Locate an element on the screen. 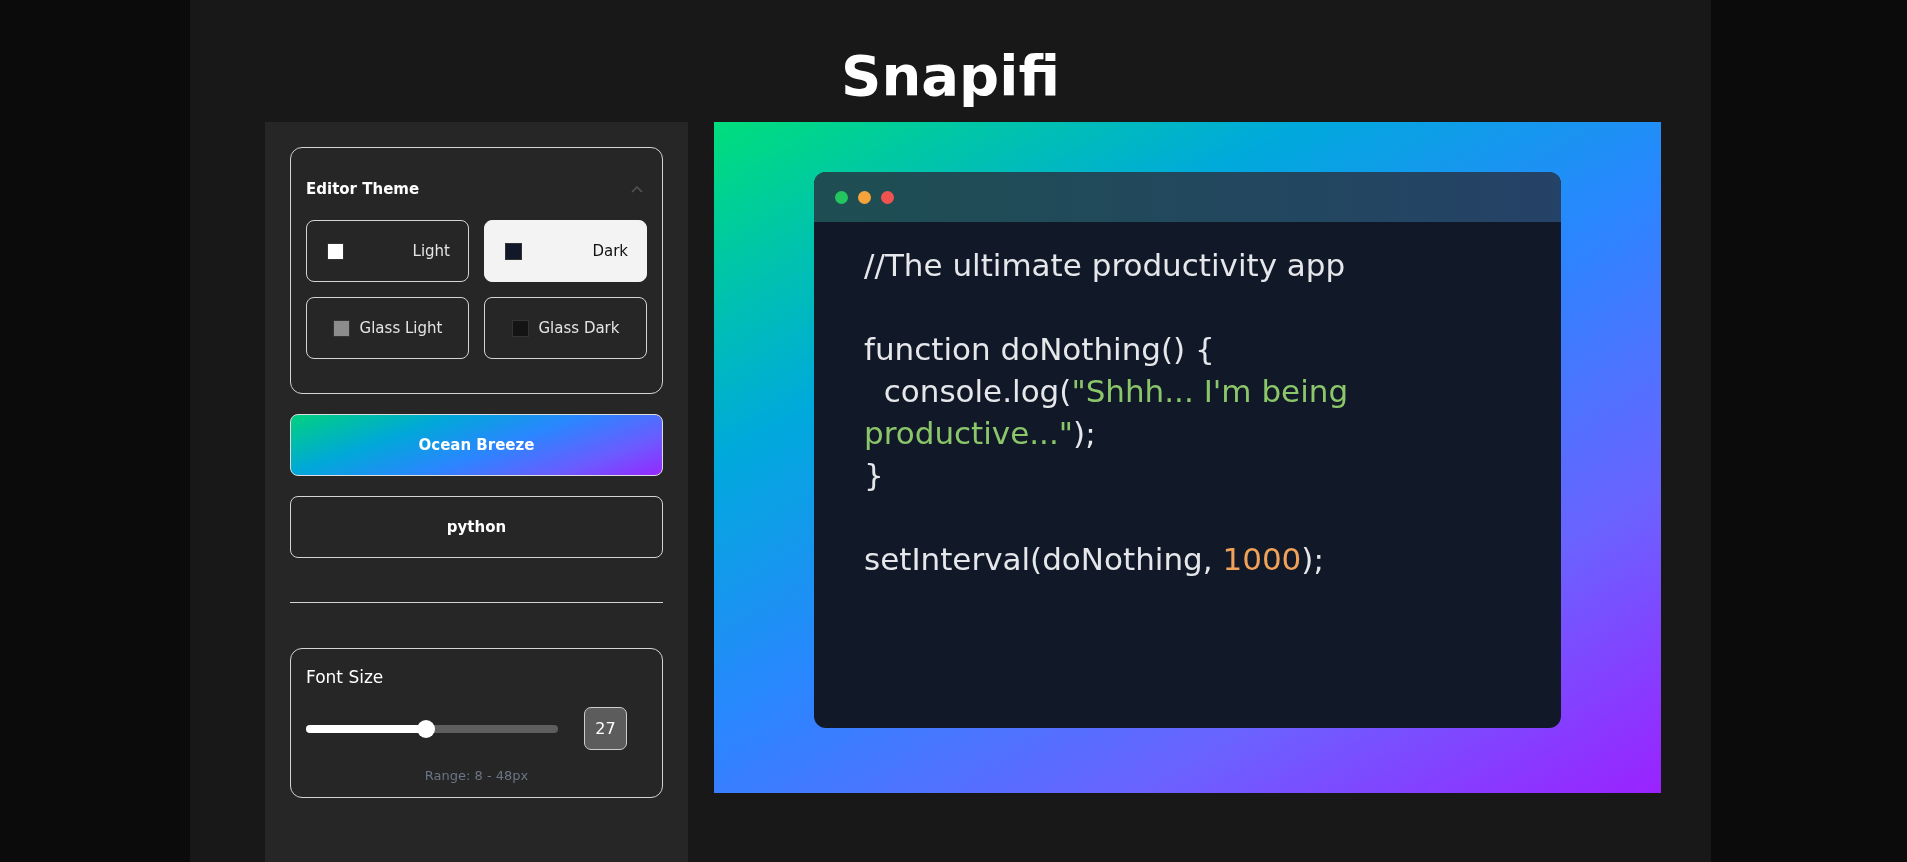 Image resolution: width=1907 pixels, height=862 pixels. code-line: console.log("Shhh... I'm being productive..."); is located at coordinates (1107, 412).